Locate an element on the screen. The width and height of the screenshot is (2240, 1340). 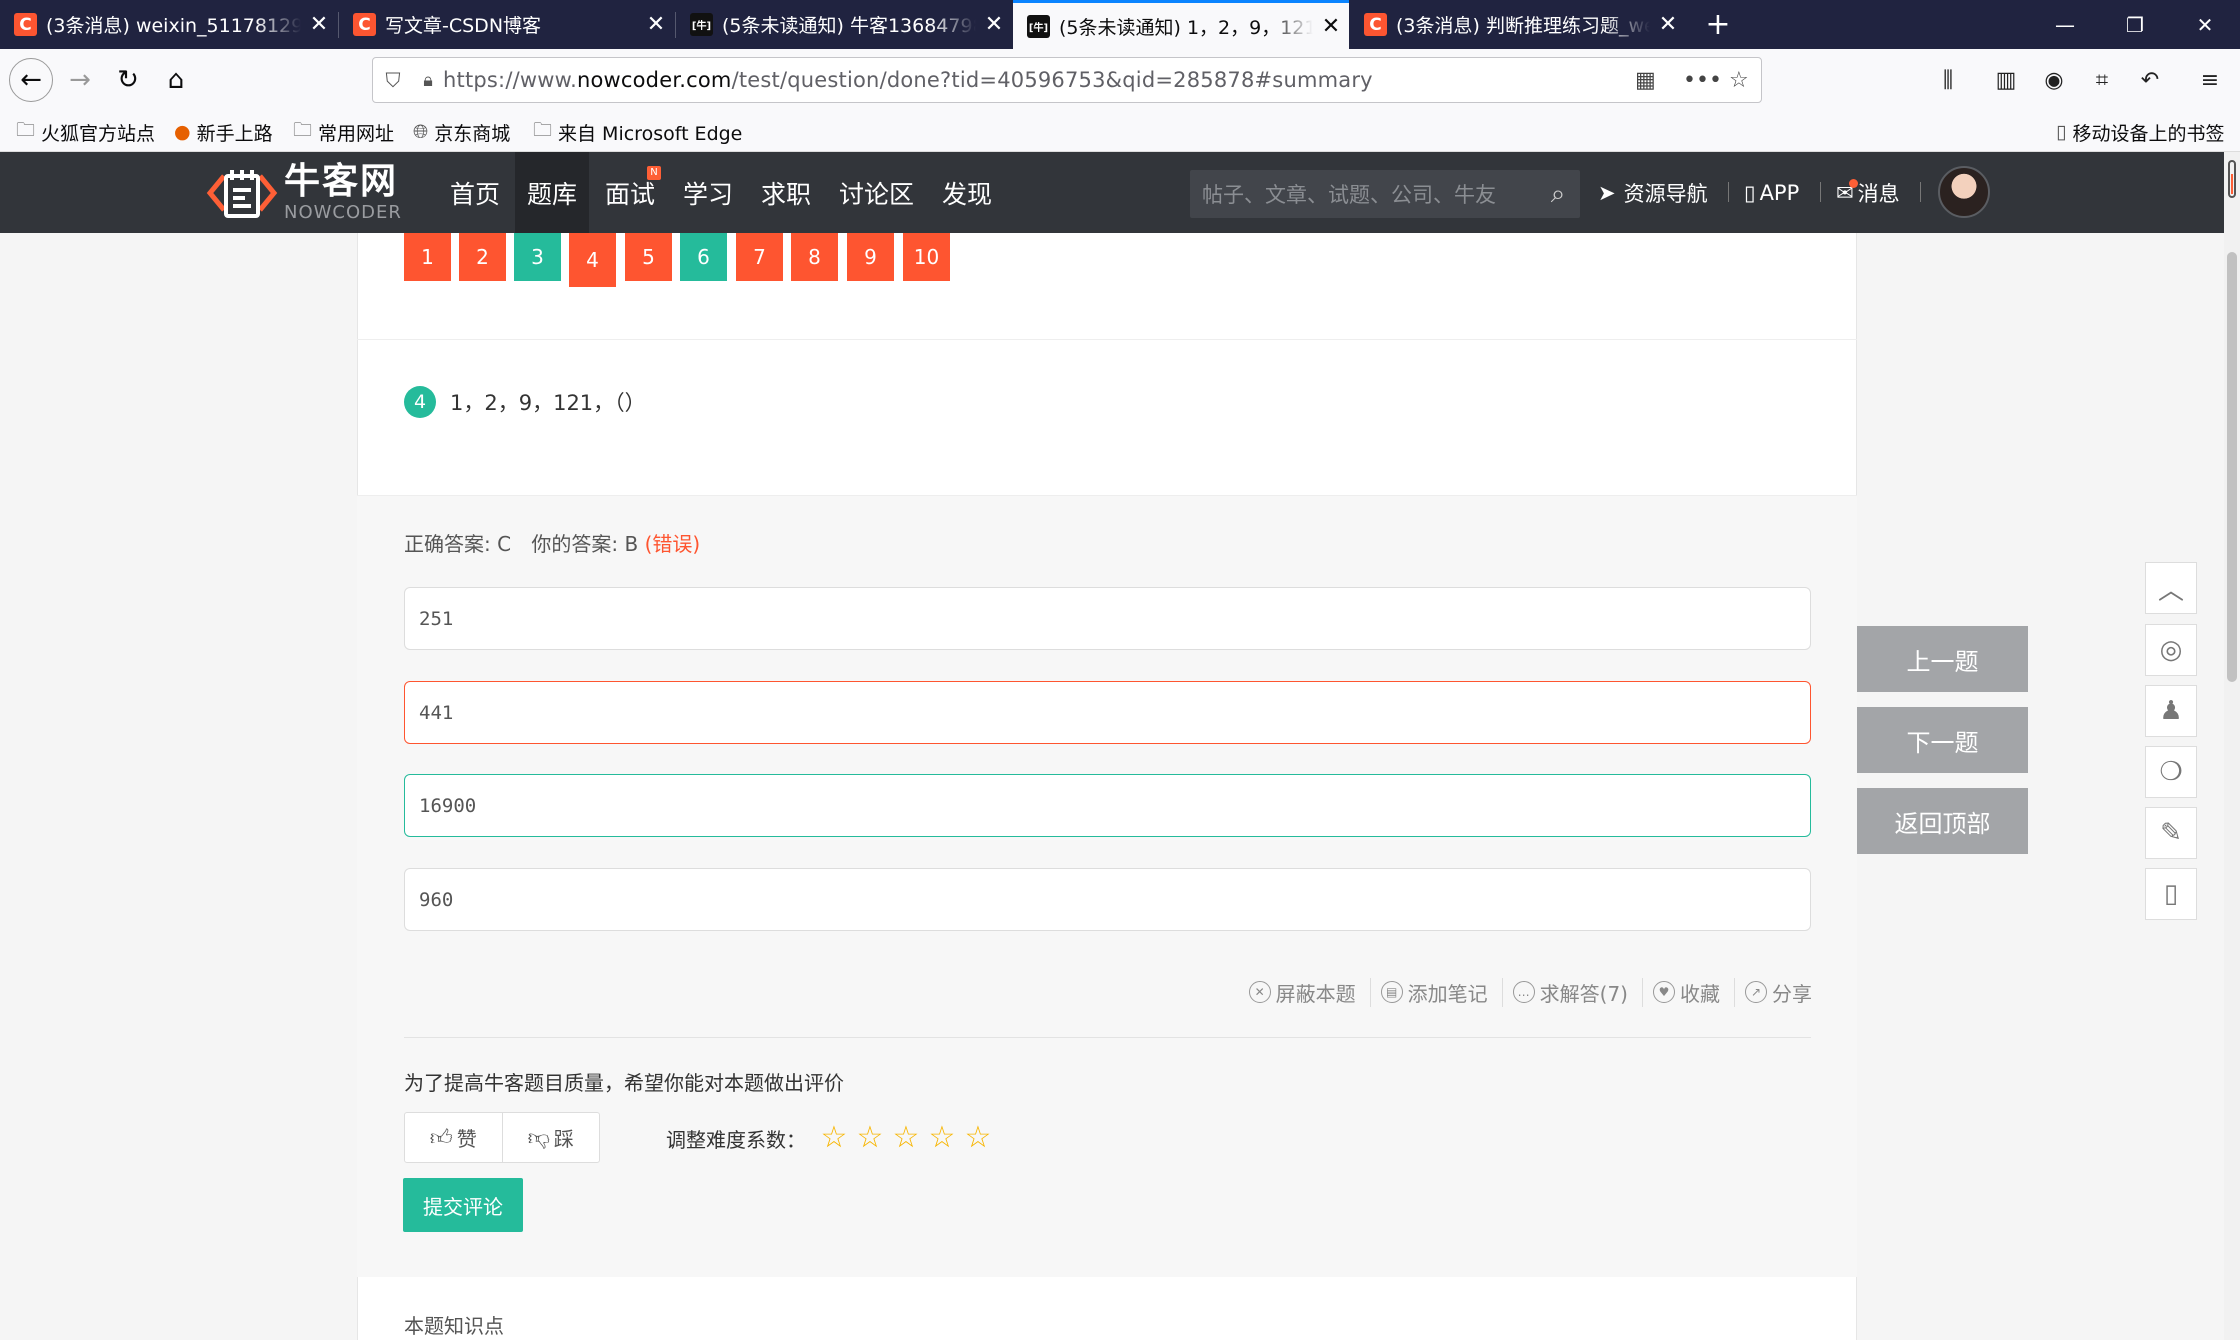
nav-jobs: 求职 is located at coordinates (786, 192).